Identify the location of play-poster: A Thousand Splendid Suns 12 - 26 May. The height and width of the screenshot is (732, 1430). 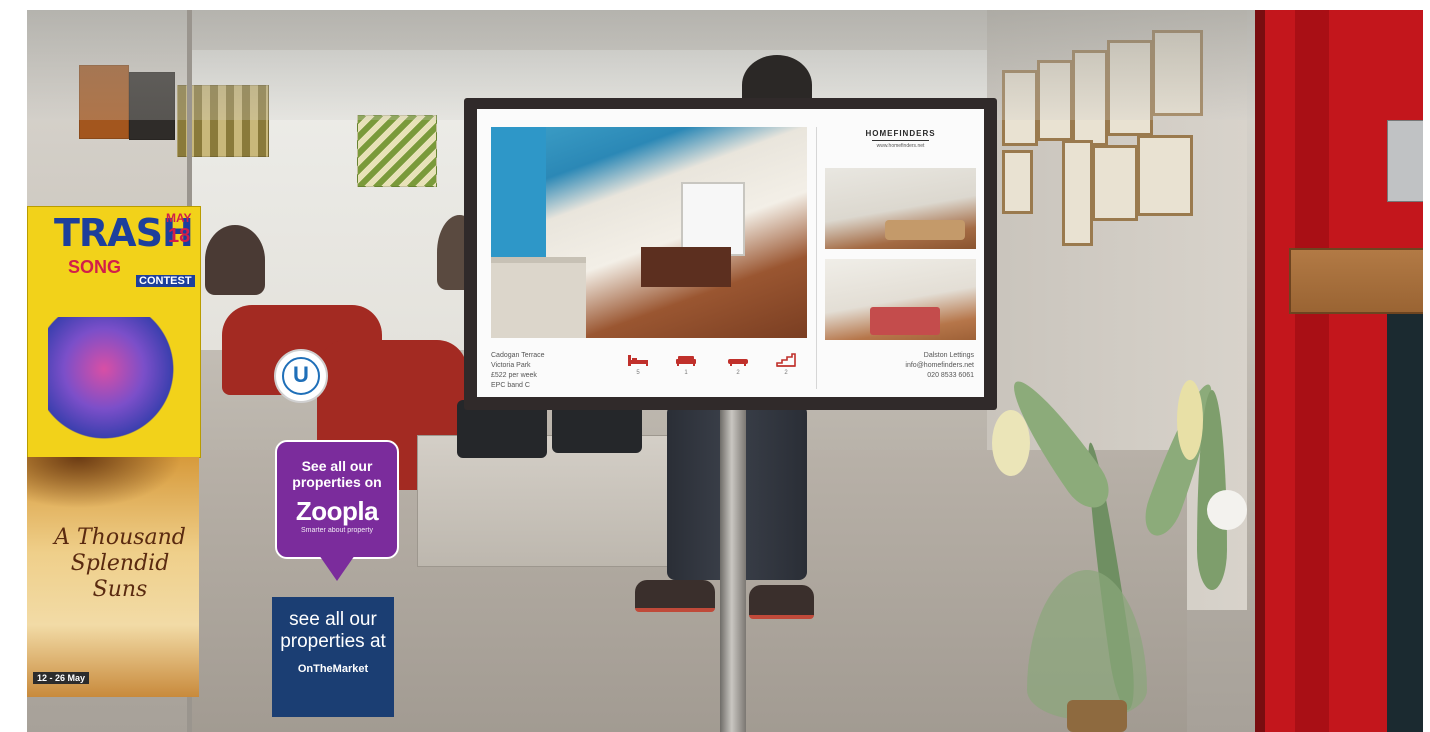
(113, 577).